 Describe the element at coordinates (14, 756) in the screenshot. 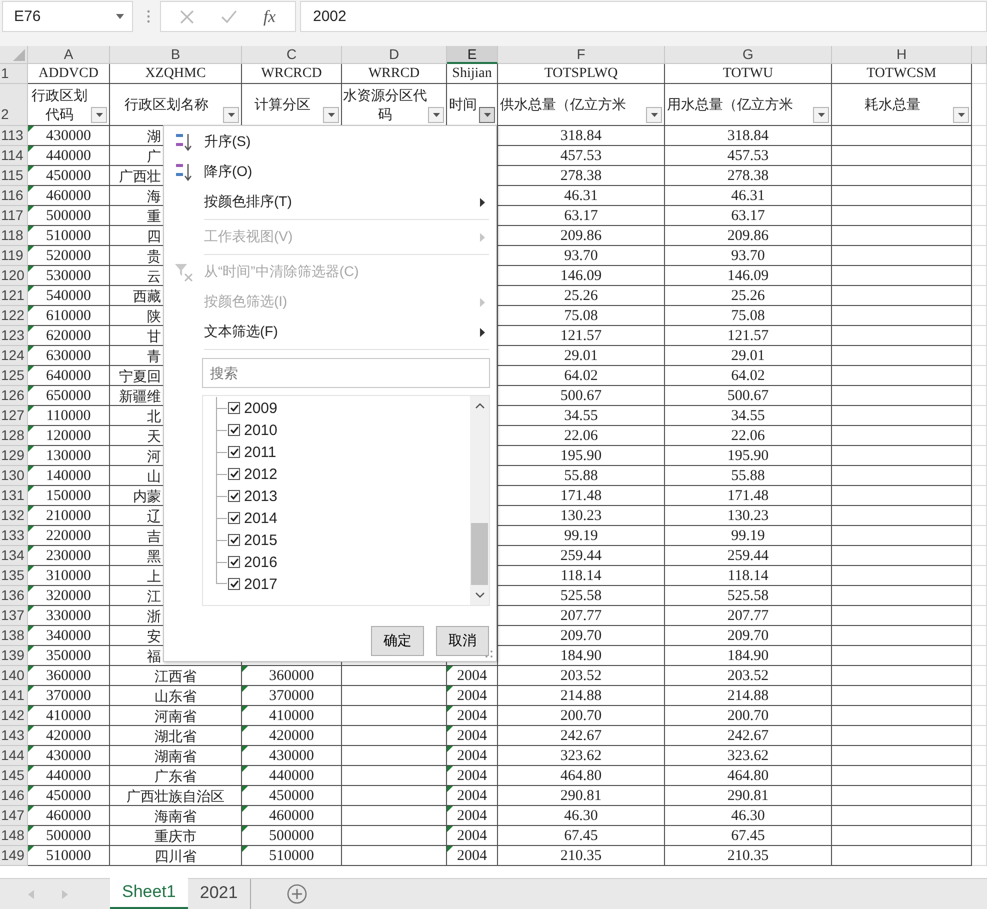

I see `row-number: 144` at that location.